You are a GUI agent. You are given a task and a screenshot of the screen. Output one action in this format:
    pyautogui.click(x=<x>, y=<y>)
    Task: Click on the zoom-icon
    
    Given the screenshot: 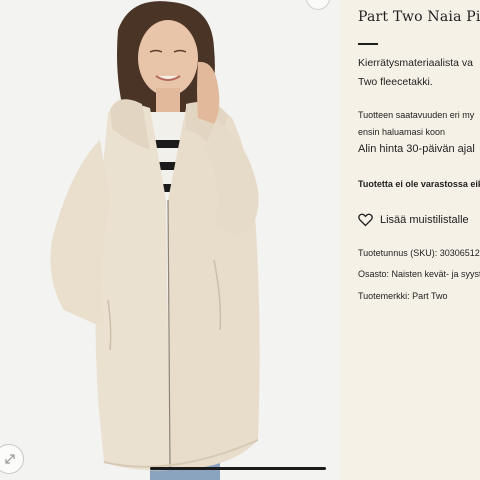 What is the action you would take?
    pyautogui.click(x=10, y=459)
    